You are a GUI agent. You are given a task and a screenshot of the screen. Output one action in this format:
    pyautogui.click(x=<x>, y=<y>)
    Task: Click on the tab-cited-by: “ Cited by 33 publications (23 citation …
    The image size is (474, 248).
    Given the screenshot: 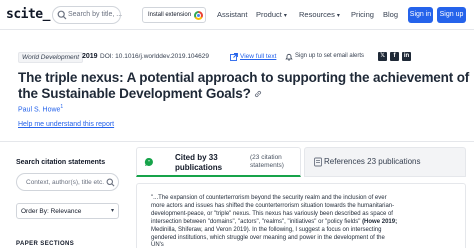 What is the action you would take?
    pyautogui.click(x=218, y=162)
    